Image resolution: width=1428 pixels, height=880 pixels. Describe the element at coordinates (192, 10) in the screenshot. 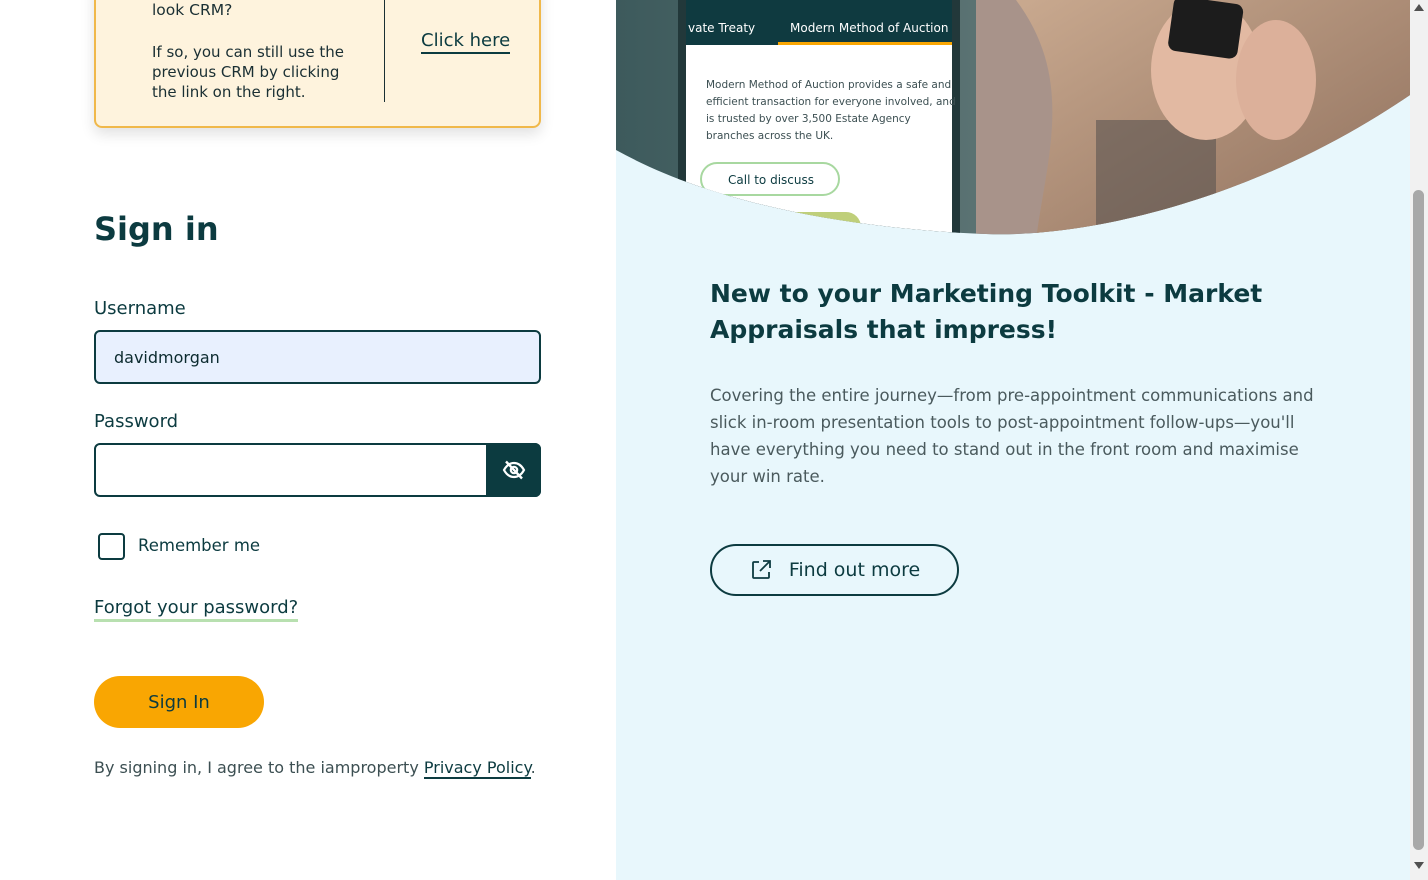

I see `notice-question: look CRM?` at that location.